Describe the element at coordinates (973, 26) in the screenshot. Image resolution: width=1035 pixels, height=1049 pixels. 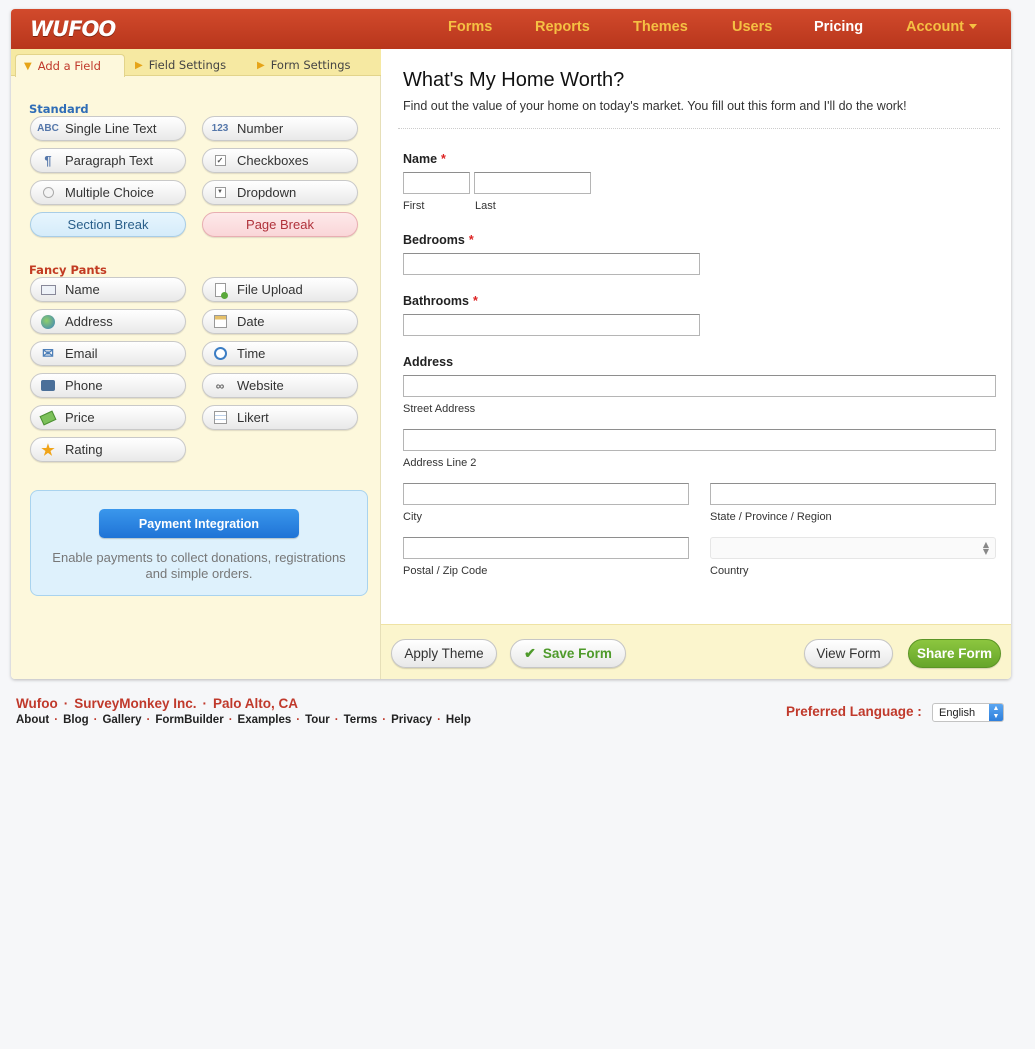
I see `chevron-down-icon` at that location.